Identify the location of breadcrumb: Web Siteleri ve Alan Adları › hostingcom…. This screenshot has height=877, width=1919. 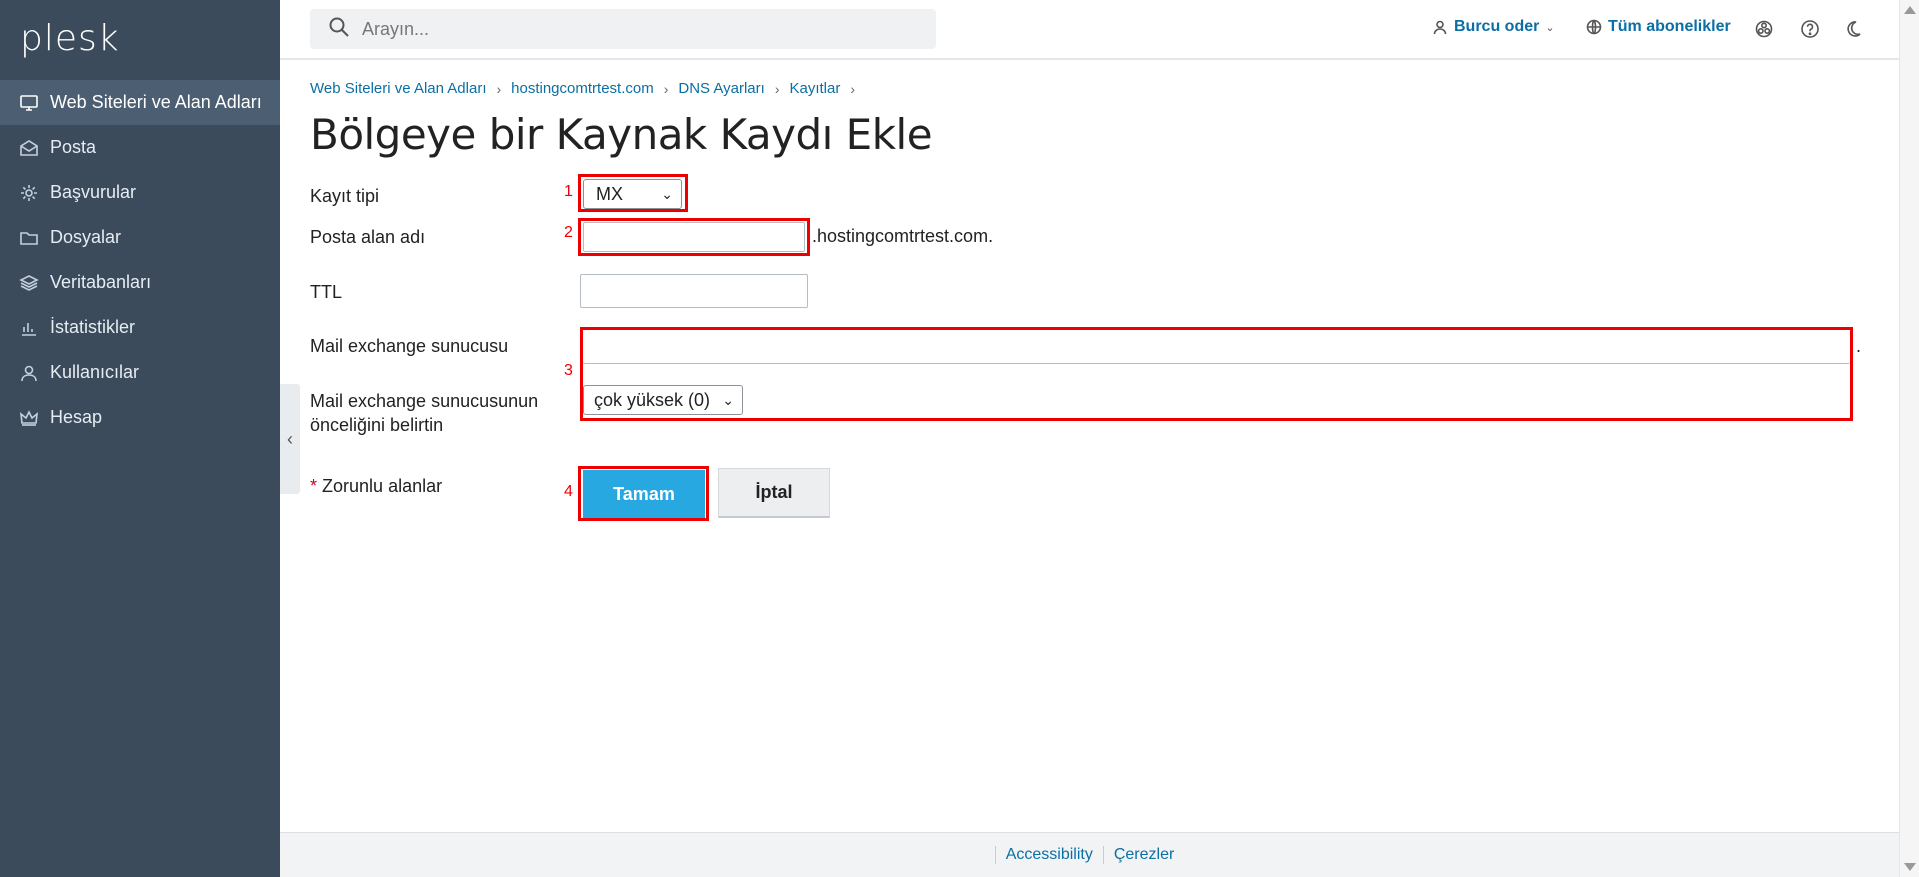
(587, 88).